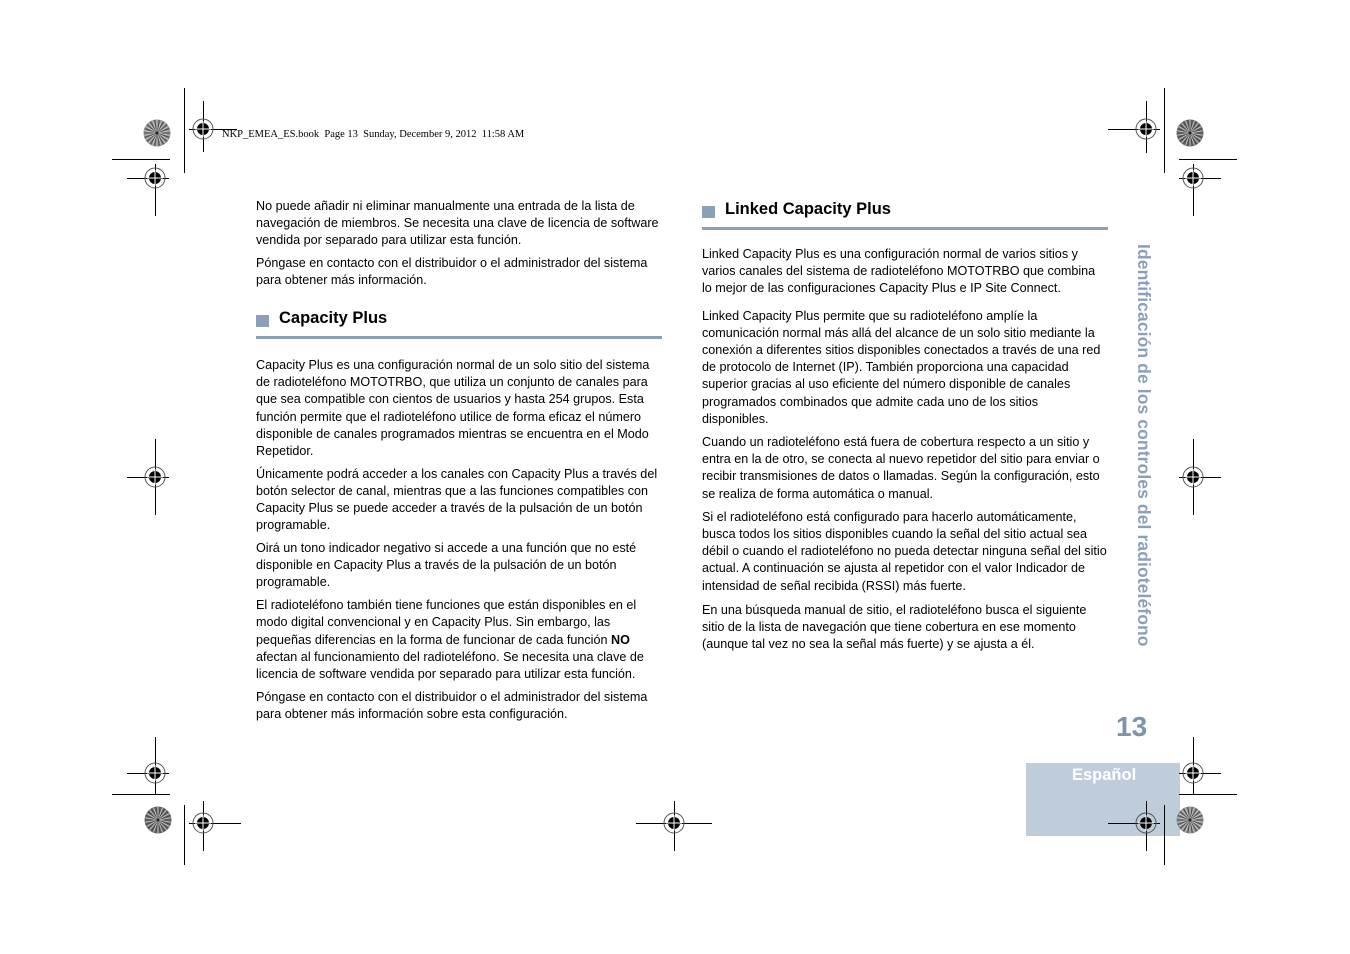 Image resolution: width=1350 pixels, height=954 pixels. Describe the element at coordinates (333, 318) in the screenshot. I see `heading-text: Capacity Plus` at that location.